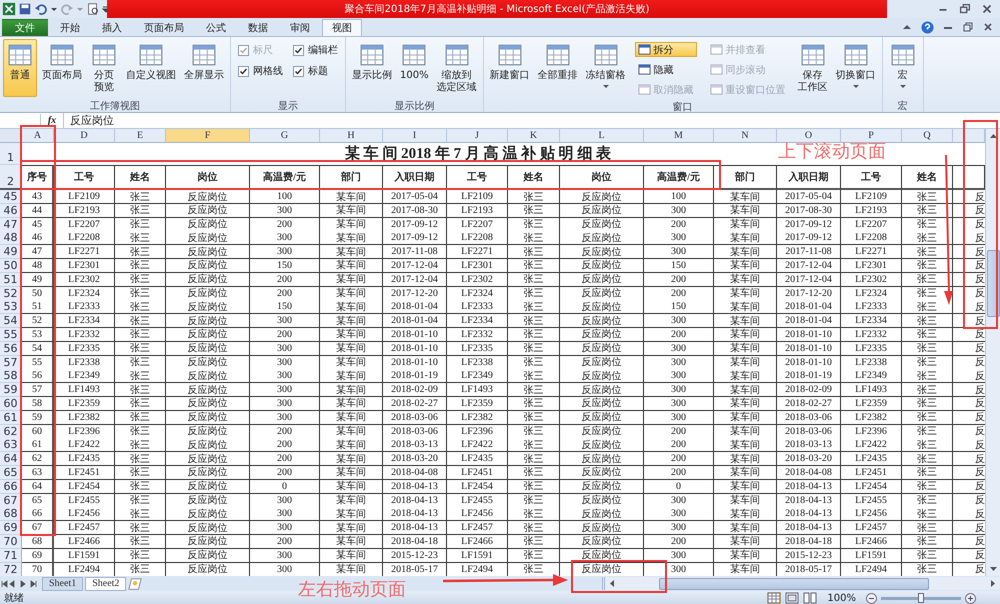  Describe the element at coordinates (745, 136) in the screenshot. I see `column-header: N` at that location.